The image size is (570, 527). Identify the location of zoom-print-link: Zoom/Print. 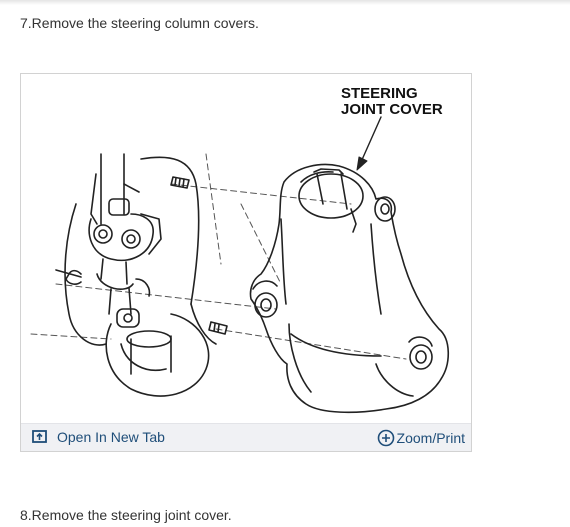
(421, 438).